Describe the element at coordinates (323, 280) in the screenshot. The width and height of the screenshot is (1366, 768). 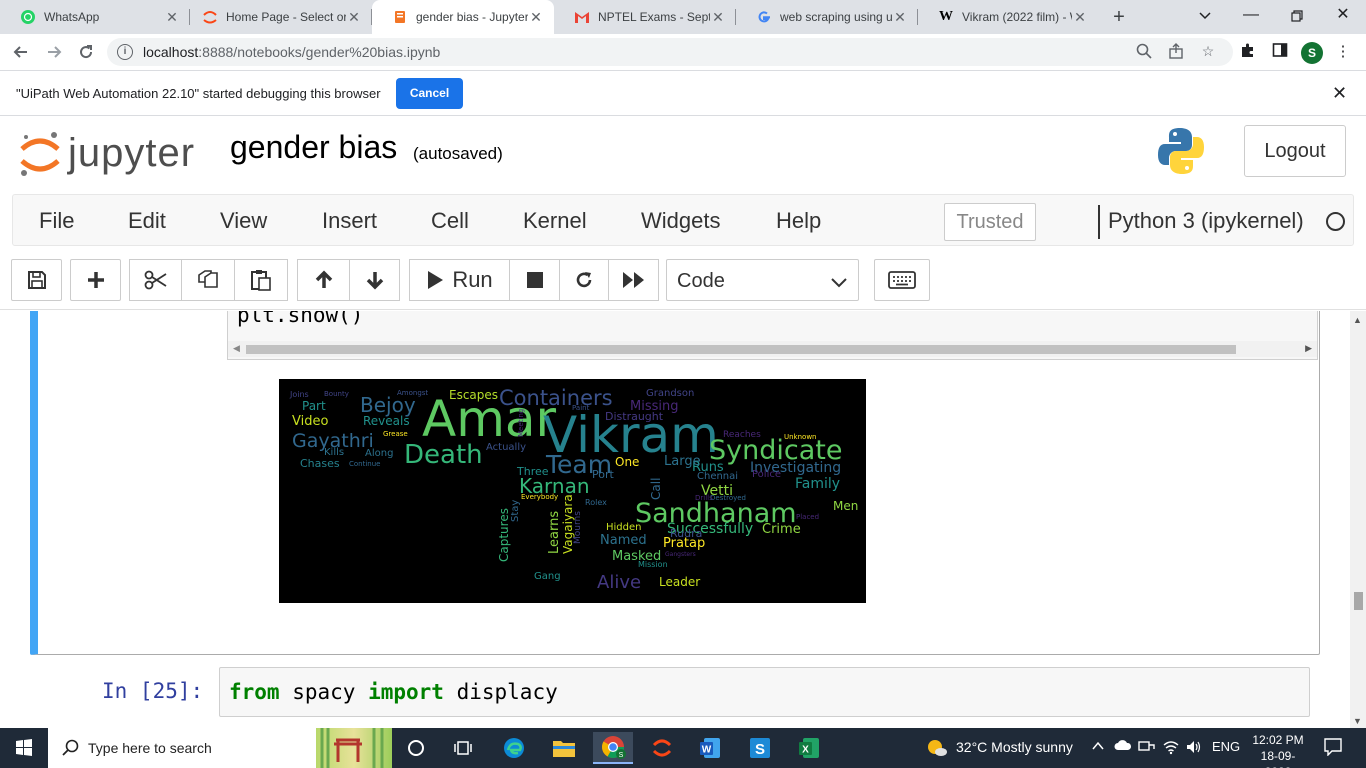
I see `move-up-button` at that location.